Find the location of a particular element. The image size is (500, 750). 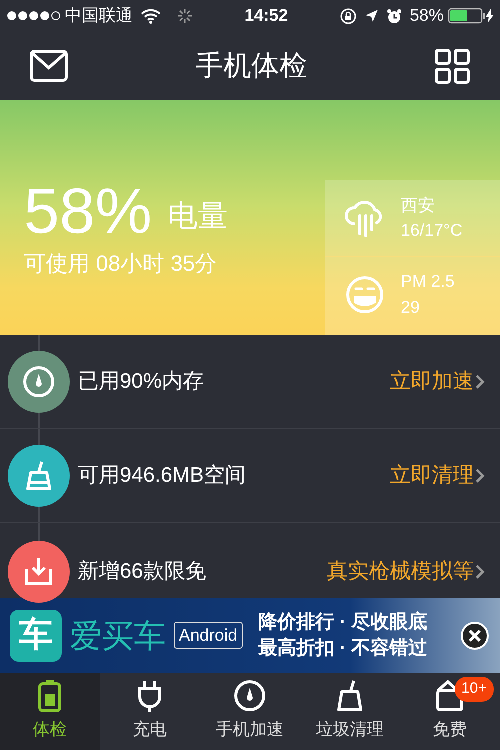

action-link: 立即加速 is located at coordinates (438, 382).